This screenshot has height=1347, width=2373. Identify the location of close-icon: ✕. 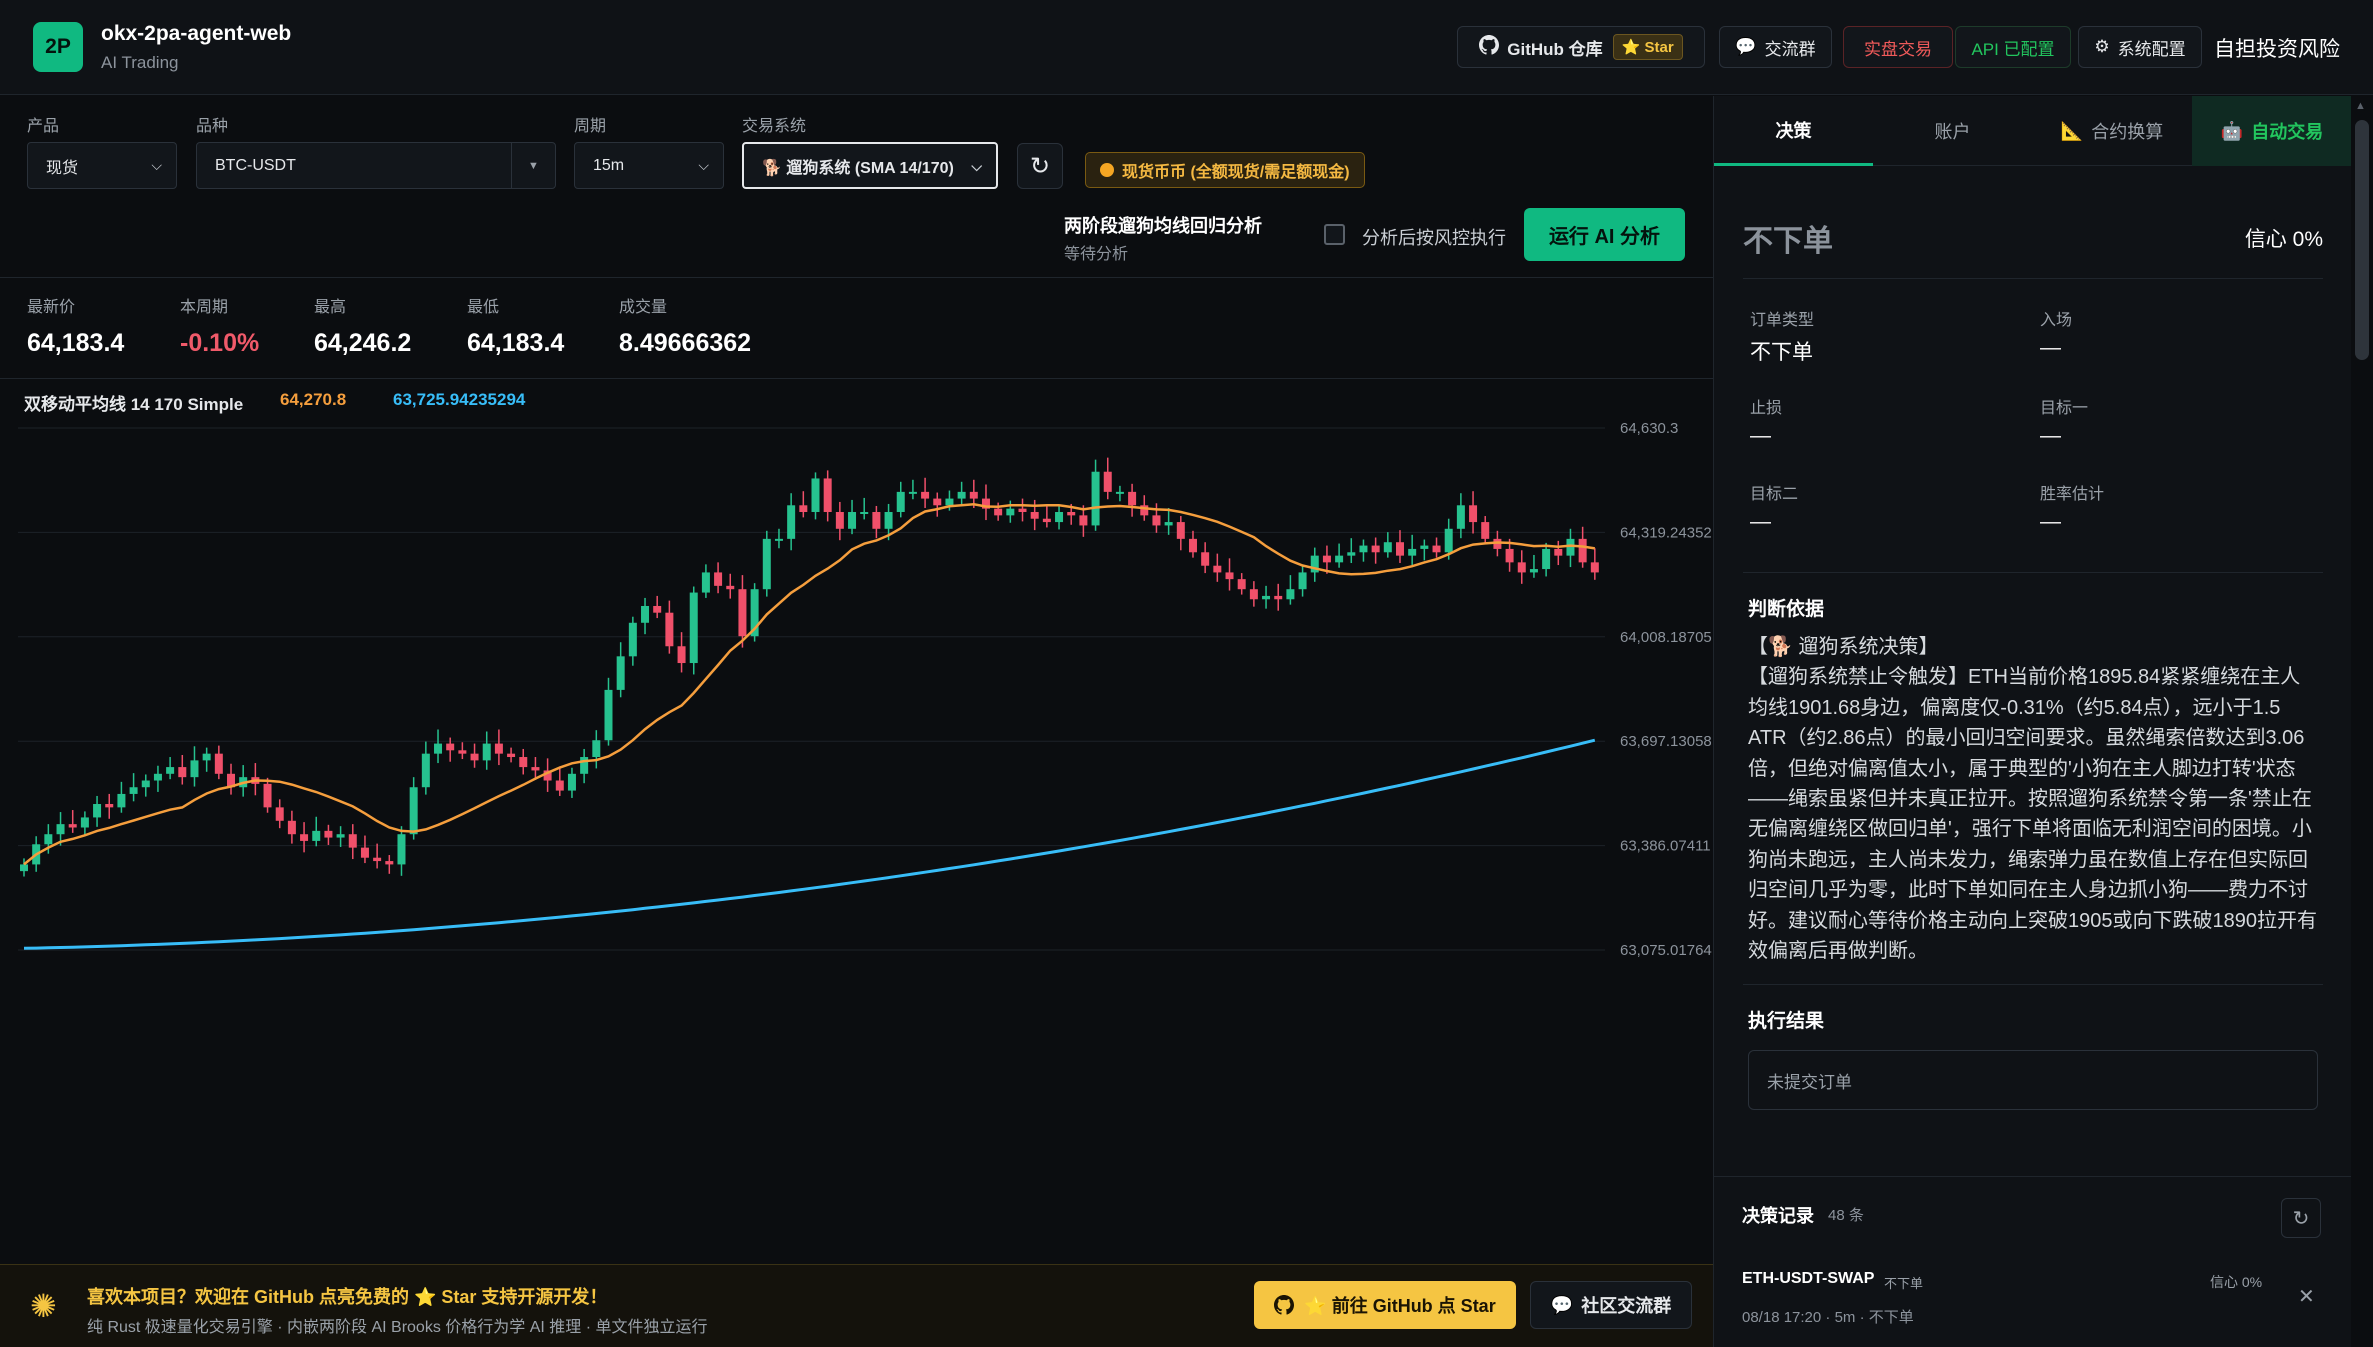
(2306, 1296).